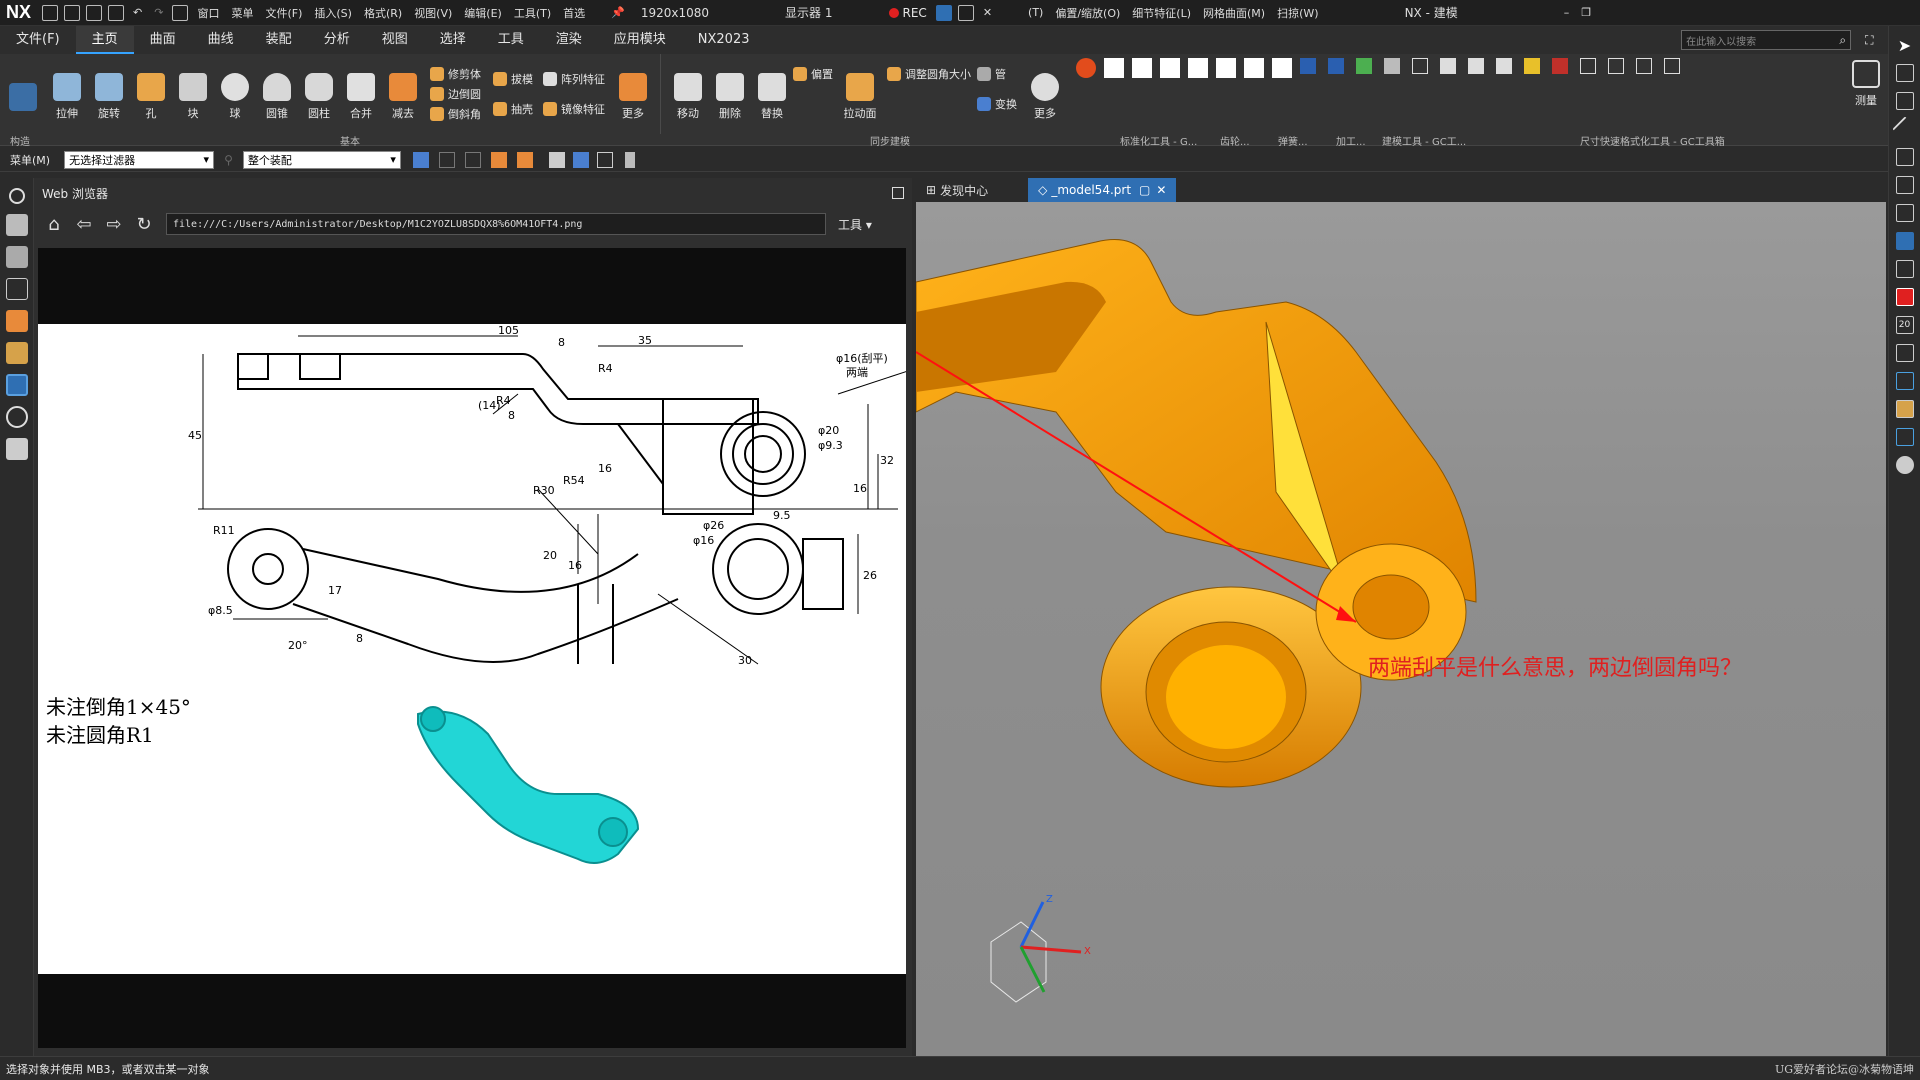  What do you see at coordinates (50, 12) in the screenshot?
I see `new-file-icon` at bounding box center [50, 12].